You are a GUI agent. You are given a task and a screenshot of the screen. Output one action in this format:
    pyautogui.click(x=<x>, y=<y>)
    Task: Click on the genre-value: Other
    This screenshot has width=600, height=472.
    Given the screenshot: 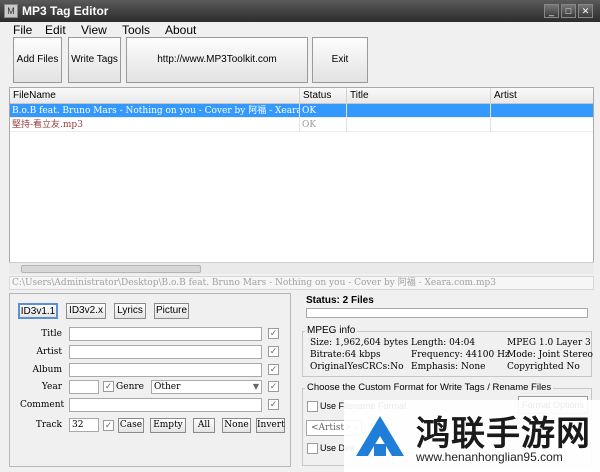 What is the action you would take?
    pyautogui.click(x=167, y=387)
    